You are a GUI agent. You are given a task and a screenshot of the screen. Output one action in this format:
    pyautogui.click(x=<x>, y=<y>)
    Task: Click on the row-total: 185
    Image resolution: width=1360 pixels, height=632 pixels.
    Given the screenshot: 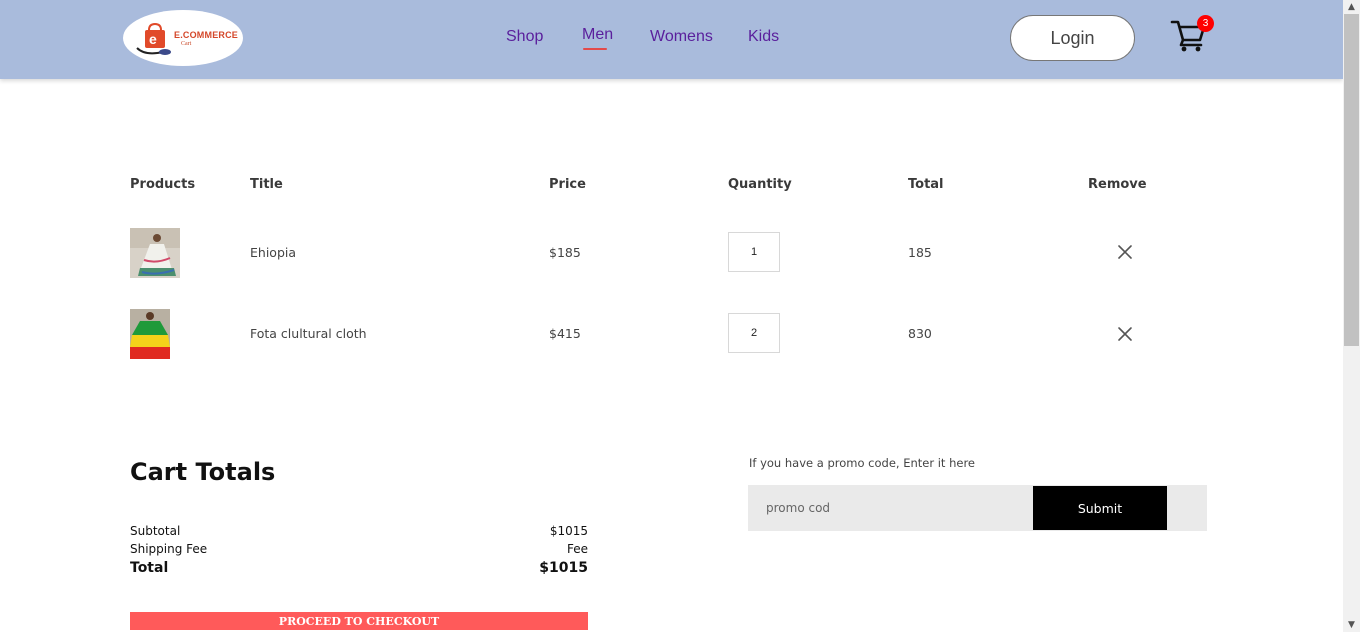 What is the action you would take?
    pyautogui.click(x=920, y=252)
    